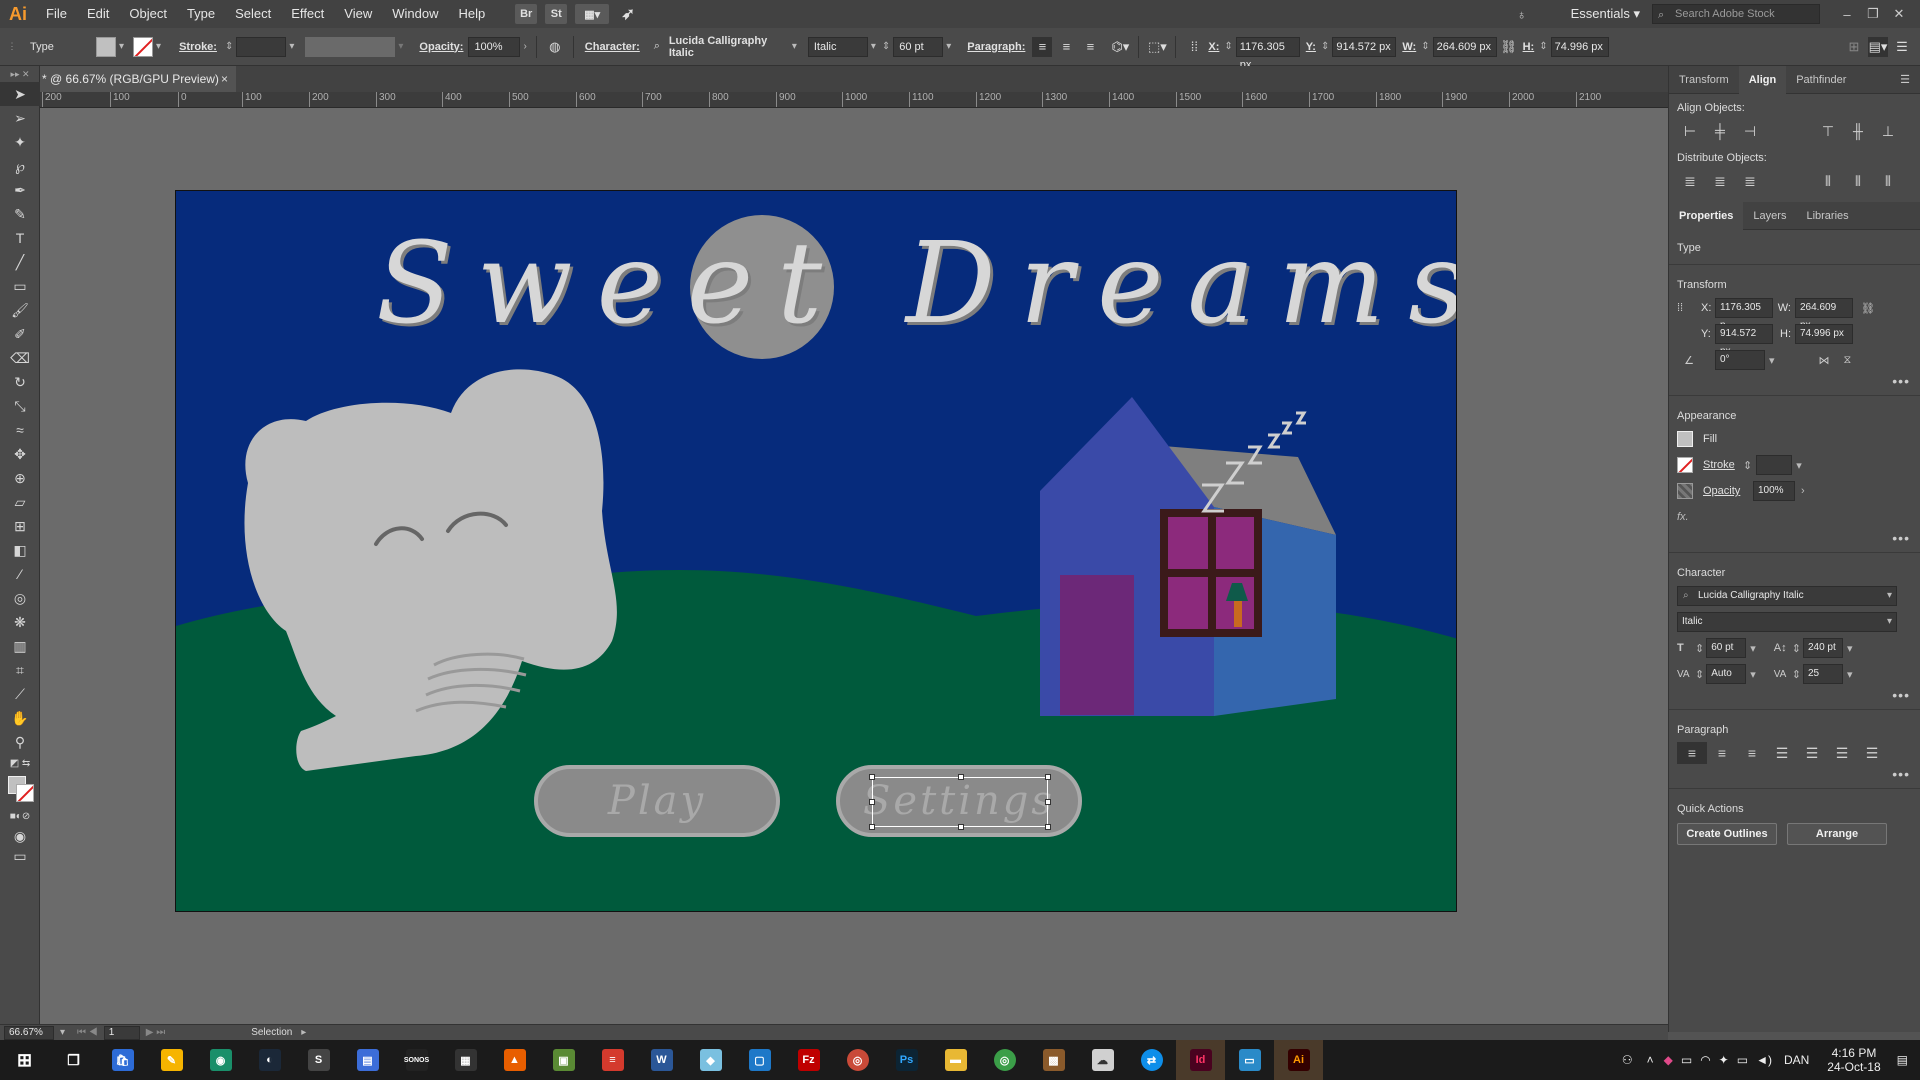  I want to click on calculator-app-icon: ▦, so click(465, 1060).